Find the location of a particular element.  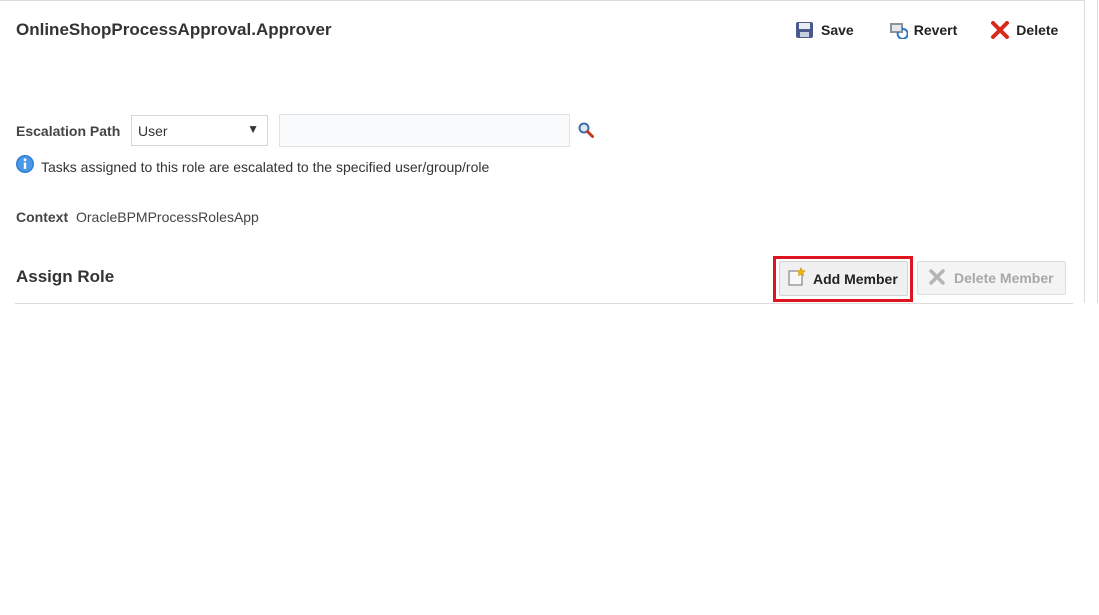

add-member-button: Add Member is located at coordinates (843, 278).